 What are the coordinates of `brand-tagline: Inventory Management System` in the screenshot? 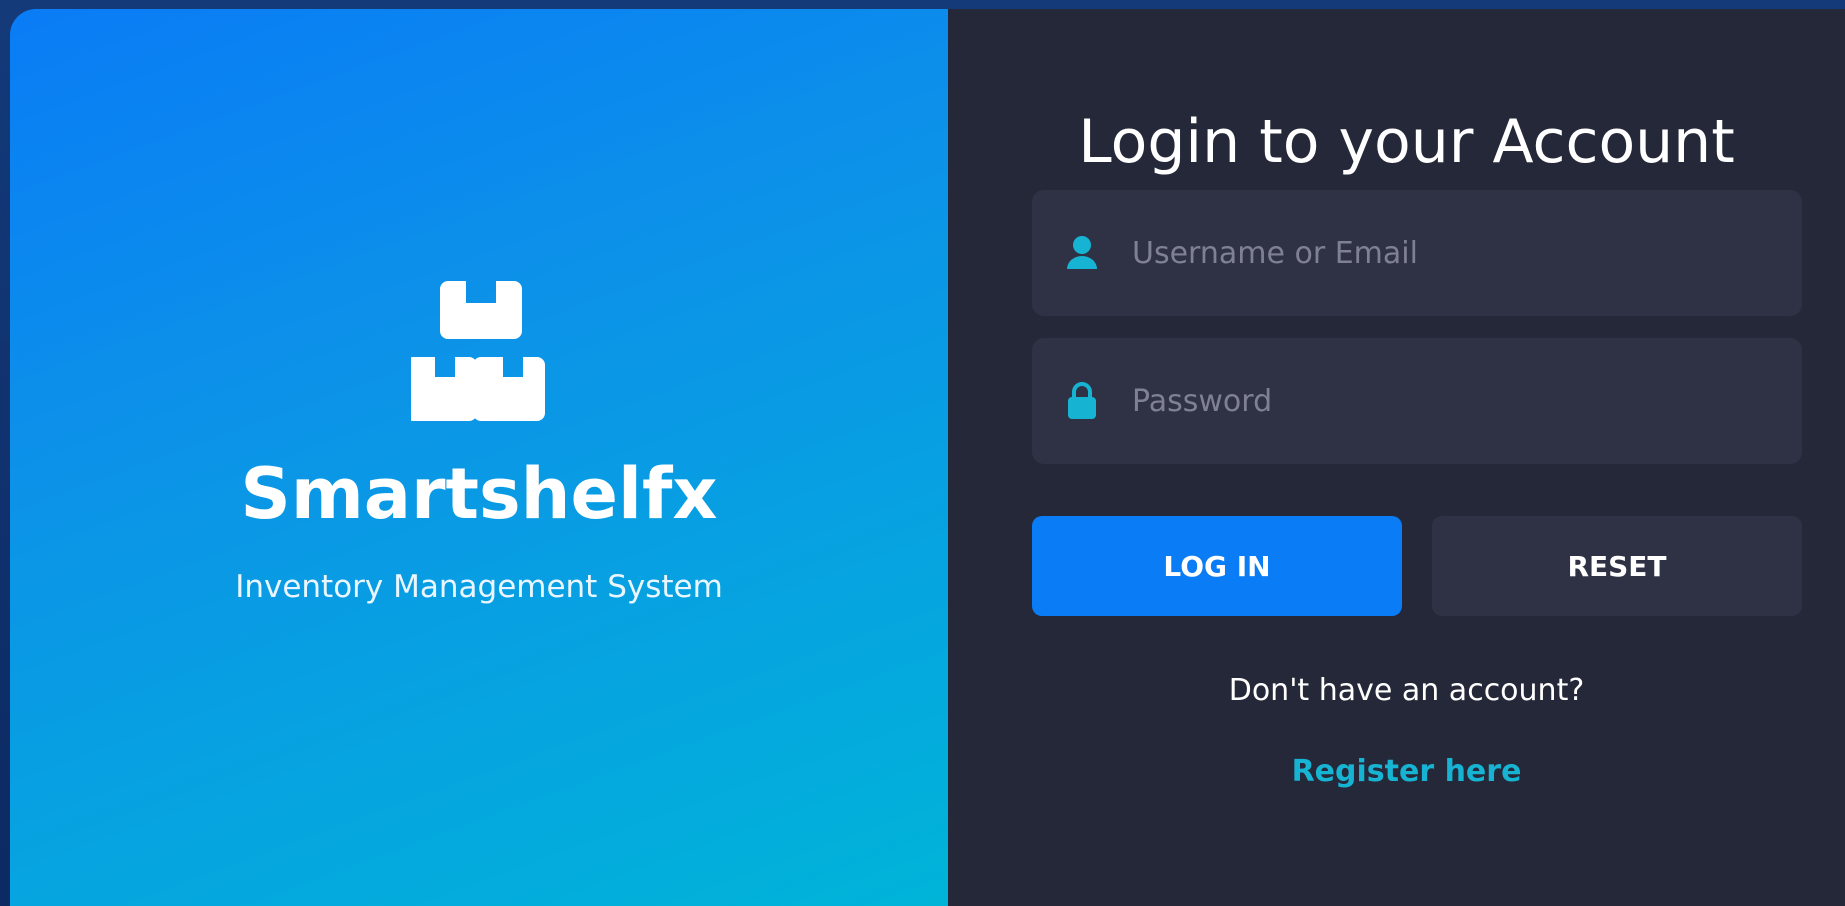 It's located at (479, 587).